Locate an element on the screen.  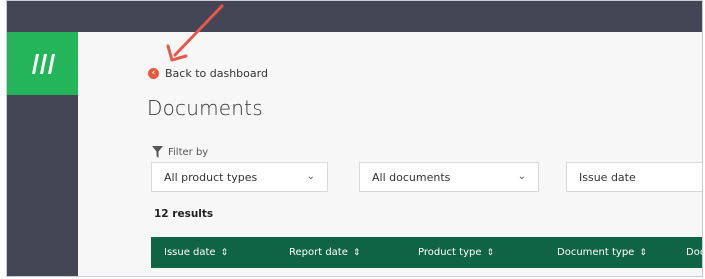
sidebar is located at coordinates (42, 154).